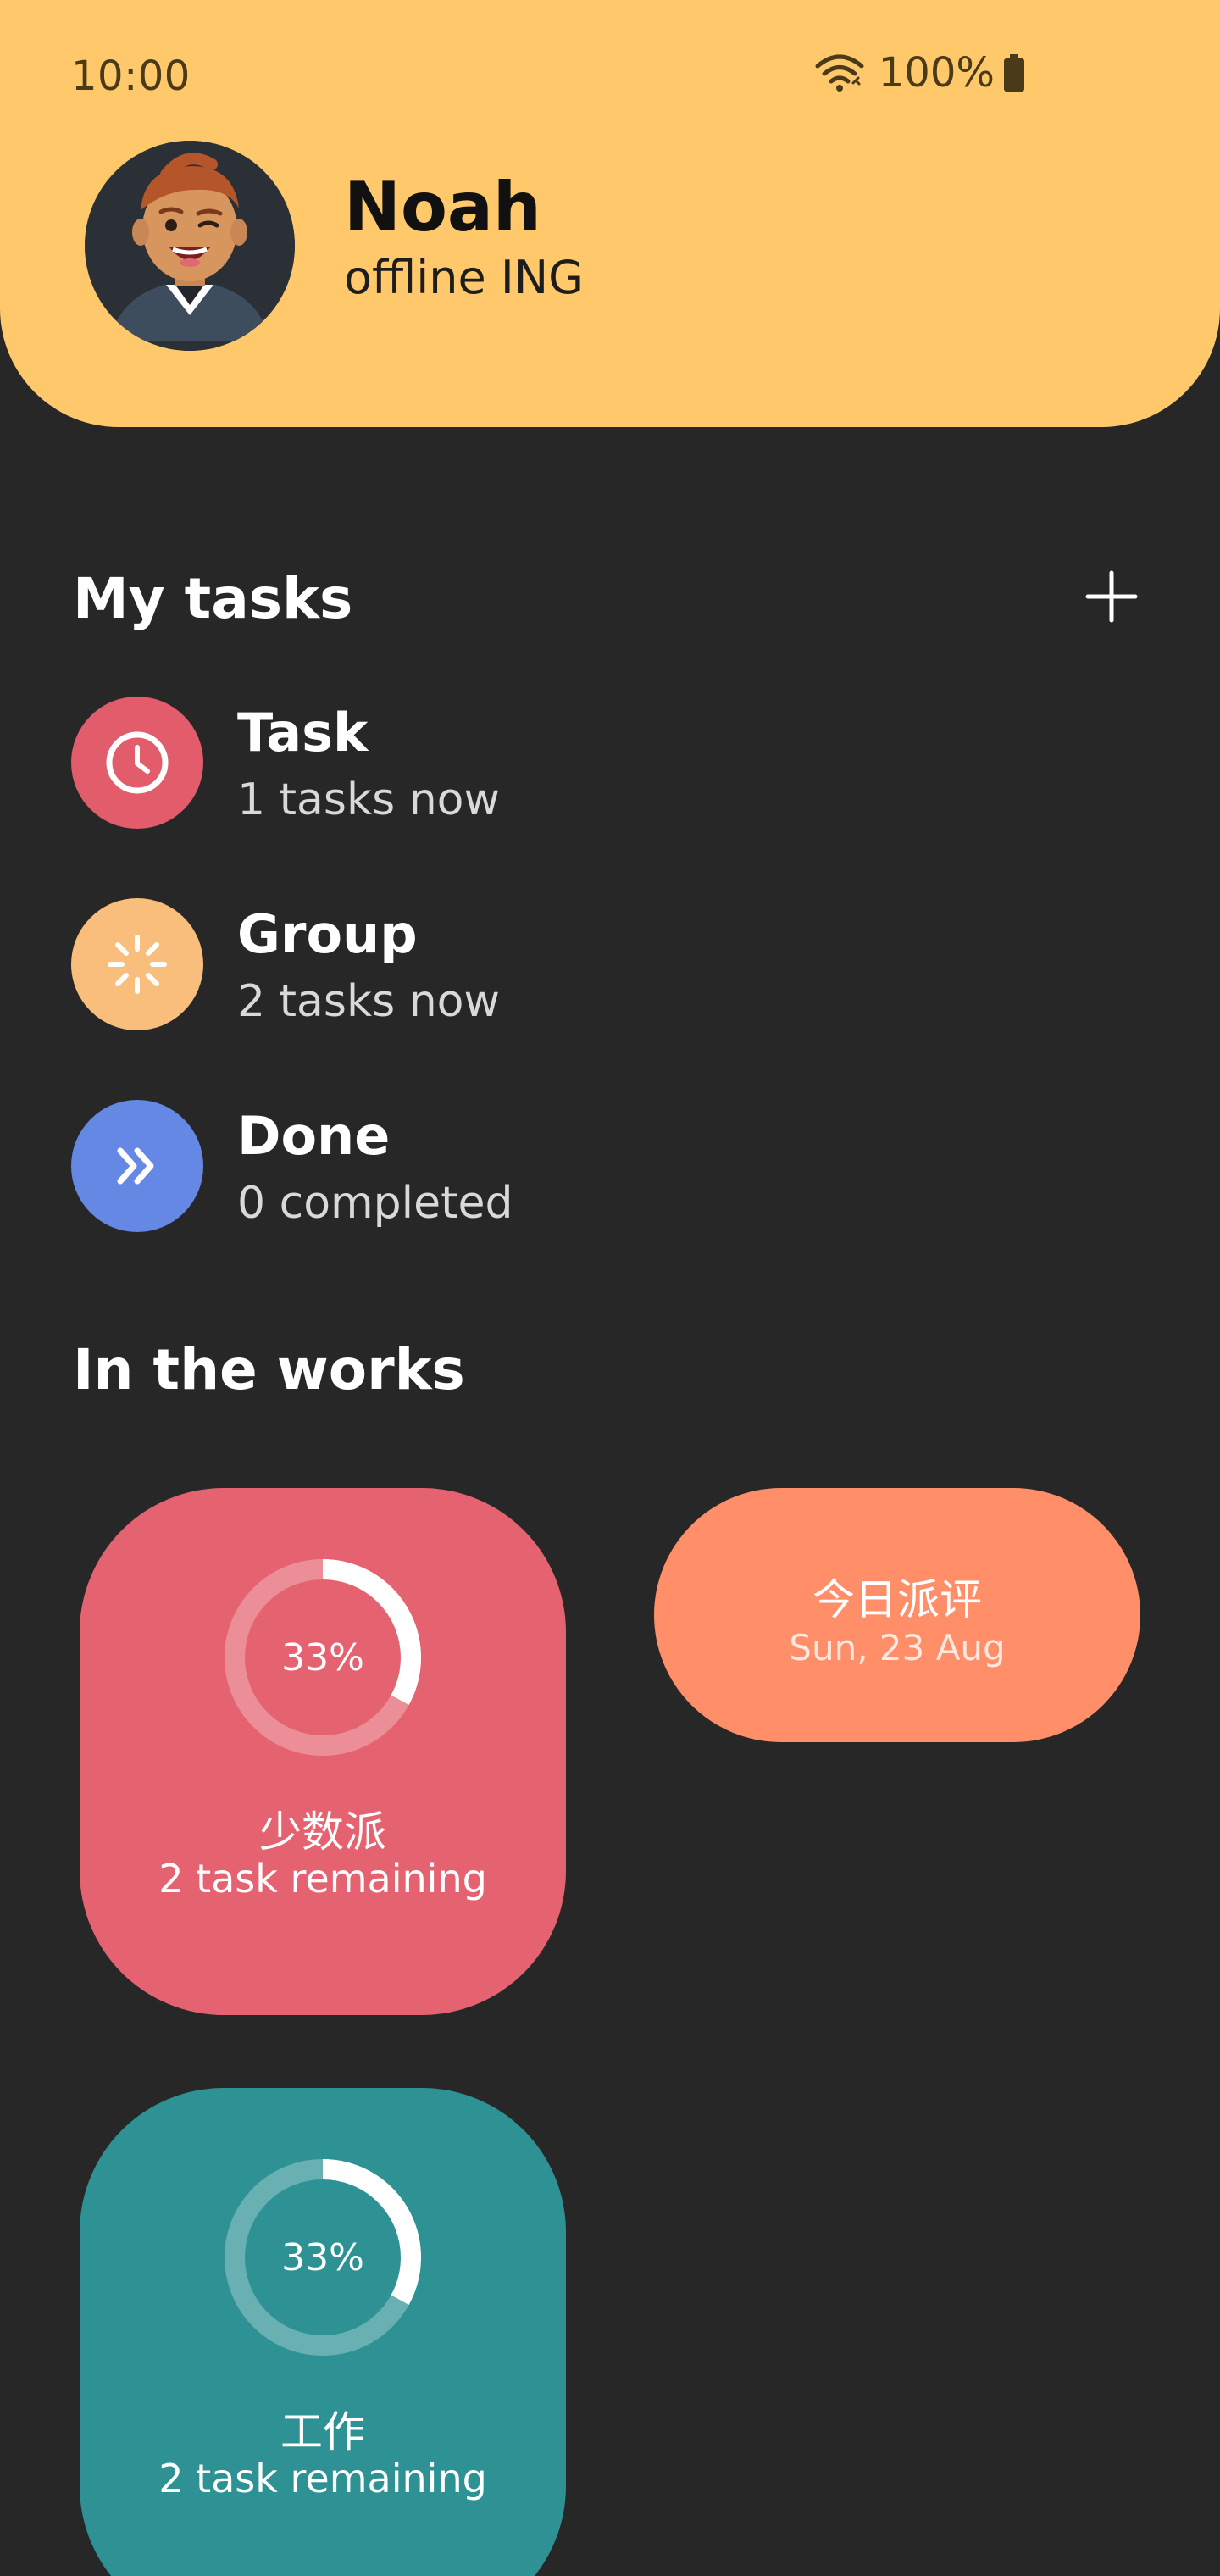 Image resolution: width=1220 pixels, height=2576 pixels. I want to click on double-chevron-right-icon, so click(135, 1166).